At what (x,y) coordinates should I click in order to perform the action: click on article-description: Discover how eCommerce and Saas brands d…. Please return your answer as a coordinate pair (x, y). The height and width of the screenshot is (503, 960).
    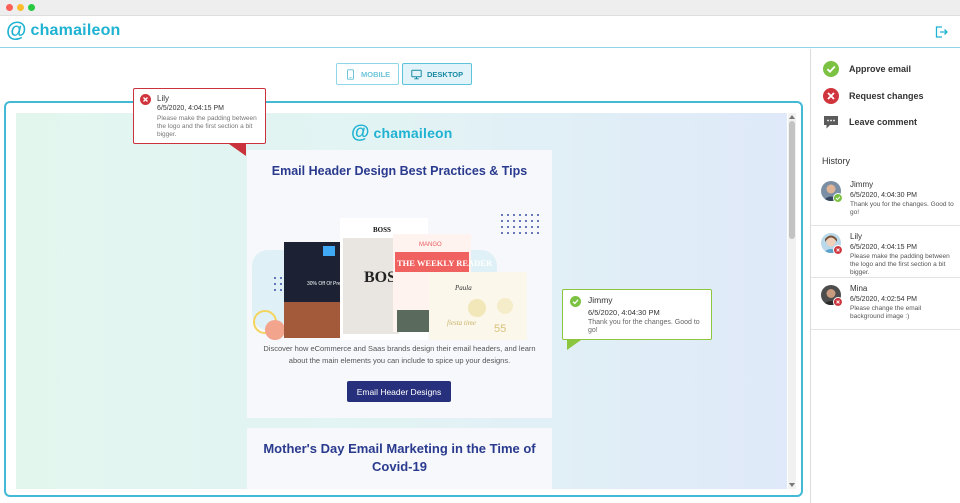
    Looking at the image, I should click on (399, 354).